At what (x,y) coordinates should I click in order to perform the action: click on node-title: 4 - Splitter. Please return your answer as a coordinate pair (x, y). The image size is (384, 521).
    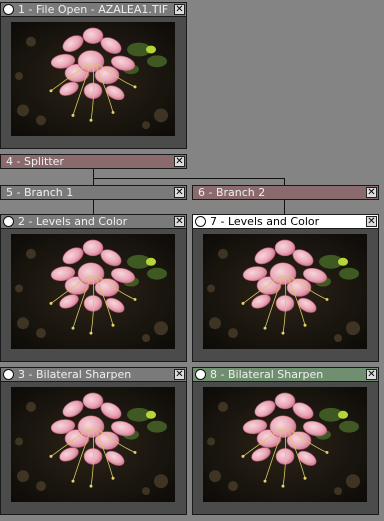
    Looking at the image, I should click on (35, 161).